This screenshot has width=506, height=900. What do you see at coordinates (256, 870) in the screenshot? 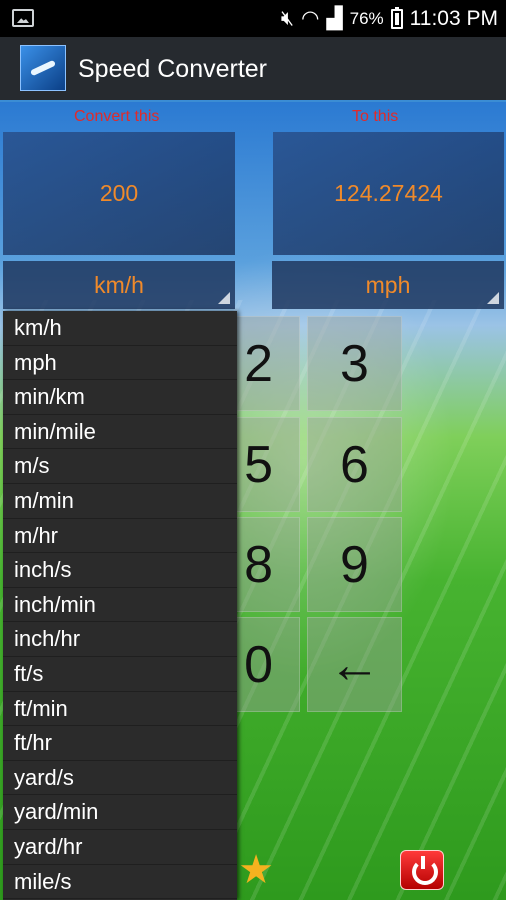
I see `star-icon: ★` at bounding box center [256, 870].